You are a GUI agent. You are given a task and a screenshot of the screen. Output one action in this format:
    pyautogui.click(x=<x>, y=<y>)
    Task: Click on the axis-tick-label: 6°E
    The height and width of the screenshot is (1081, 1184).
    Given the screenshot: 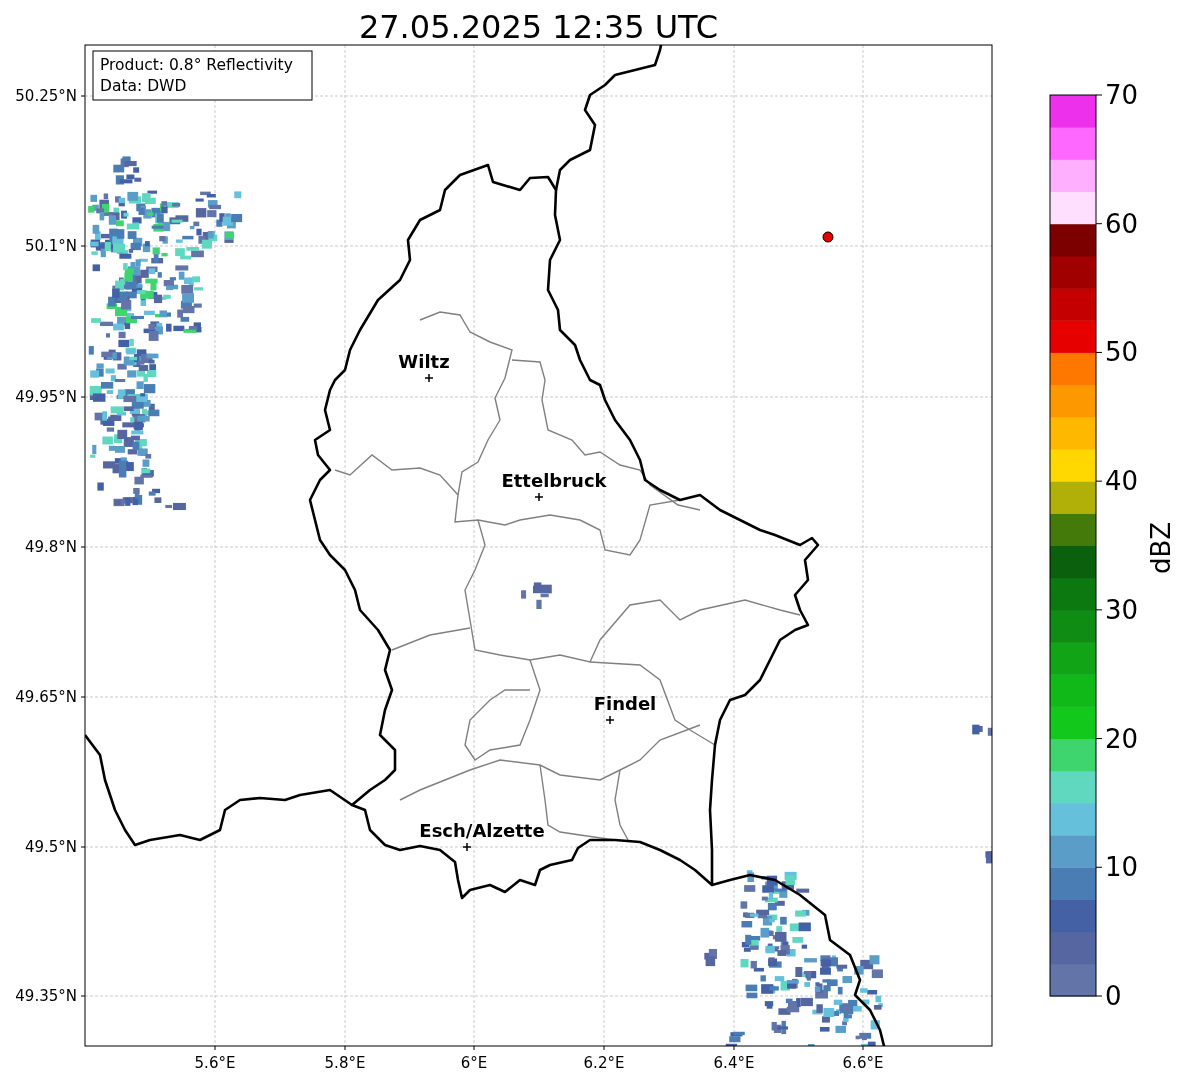 What is the action you would take?
    pyautogui.click(x=474, y=1063)
    